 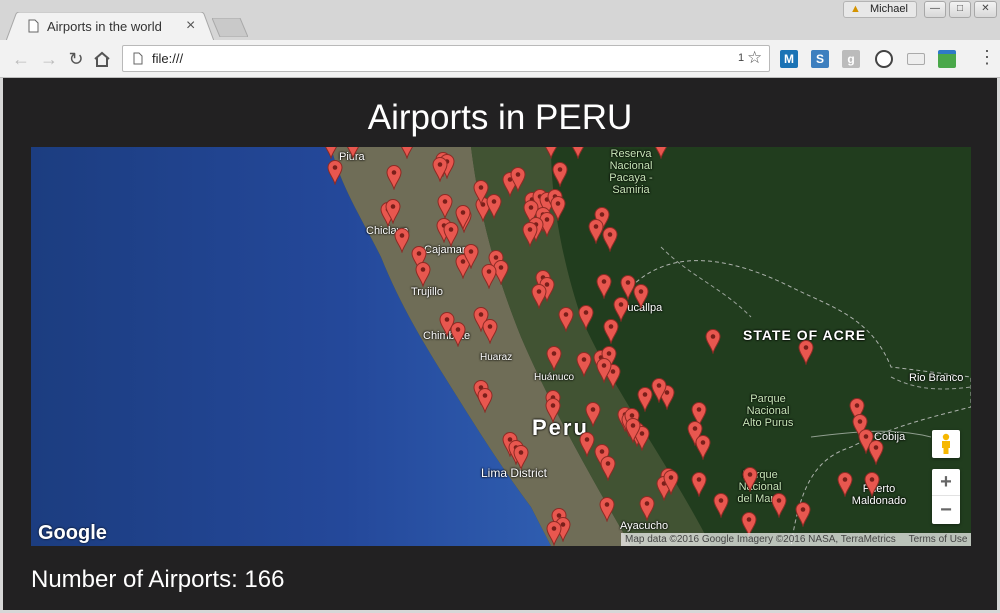 I want to click on forward-arrow-icon: →, so click(x=49, y=59).